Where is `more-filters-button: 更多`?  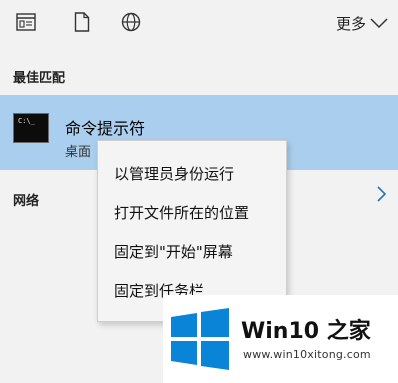
more-filters-button: 更多 is located at coordinates (362, 23).